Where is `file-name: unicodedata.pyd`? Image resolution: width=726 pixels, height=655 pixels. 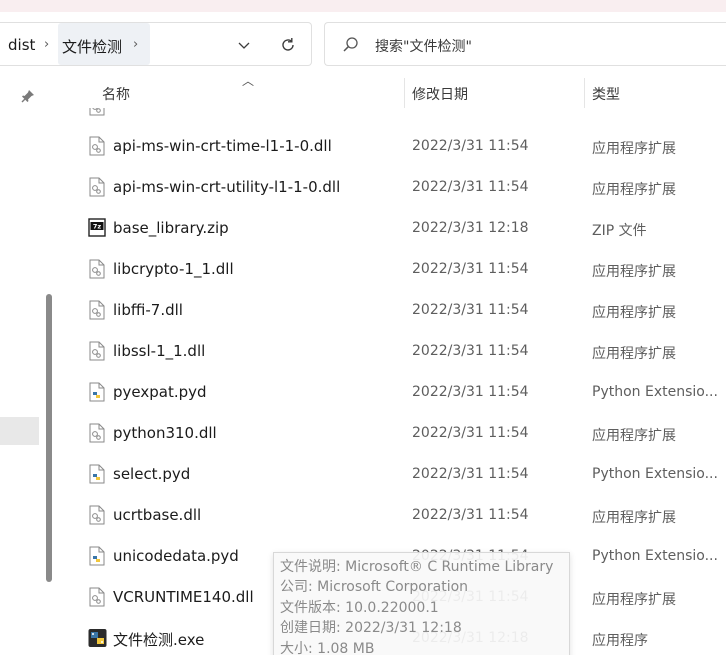
file-name: unicodedata.pyd is located at coordinates (176, 556).